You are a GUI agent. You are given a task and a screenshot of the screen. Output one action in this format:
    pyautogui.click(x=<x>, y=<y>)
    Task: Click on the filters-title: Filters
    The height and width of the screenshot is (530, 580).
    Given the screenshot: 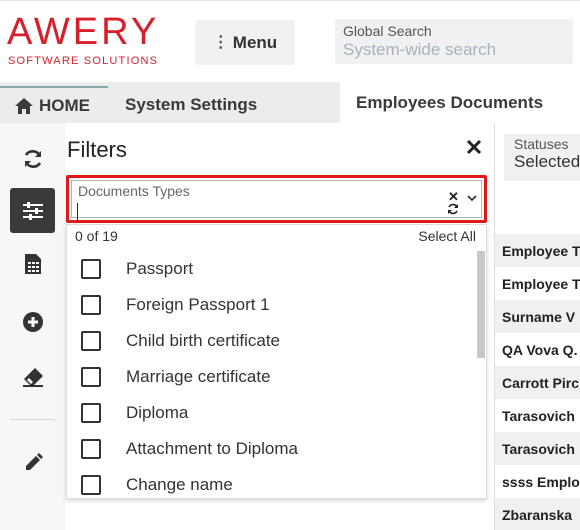 What is the action you would take?
    pyautogui.click(x=97, y=149)
    